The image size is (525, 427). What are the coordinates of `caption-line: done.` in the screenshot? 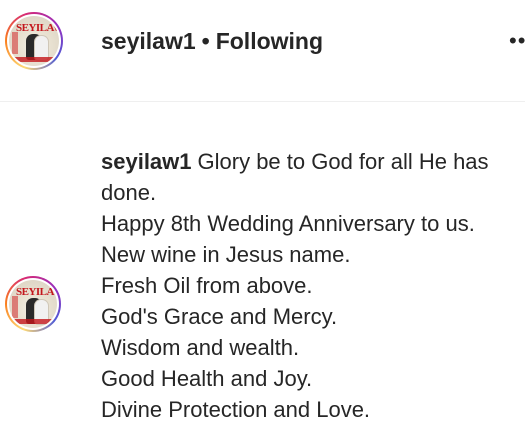 It's located at (129, 192).